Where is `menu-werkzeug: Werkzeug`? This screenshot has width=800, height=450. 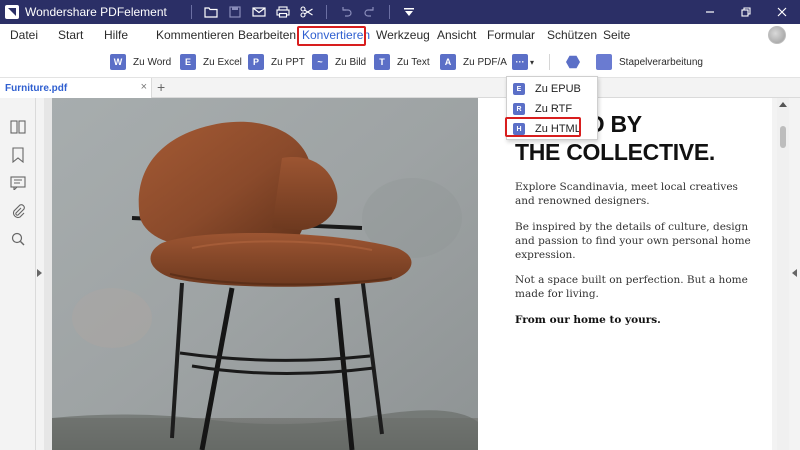
menu-werkzeug: Werkzeug is located at coordinates (403, 35).